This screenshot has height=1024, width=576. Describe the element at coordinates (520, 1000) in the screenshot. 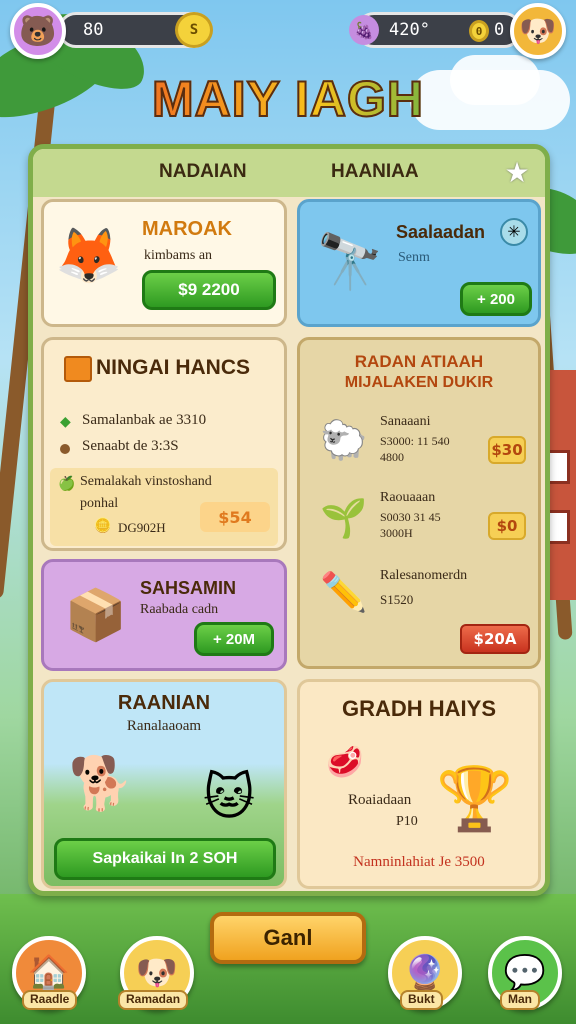

I see `nav-chat-label: Man` at that location.